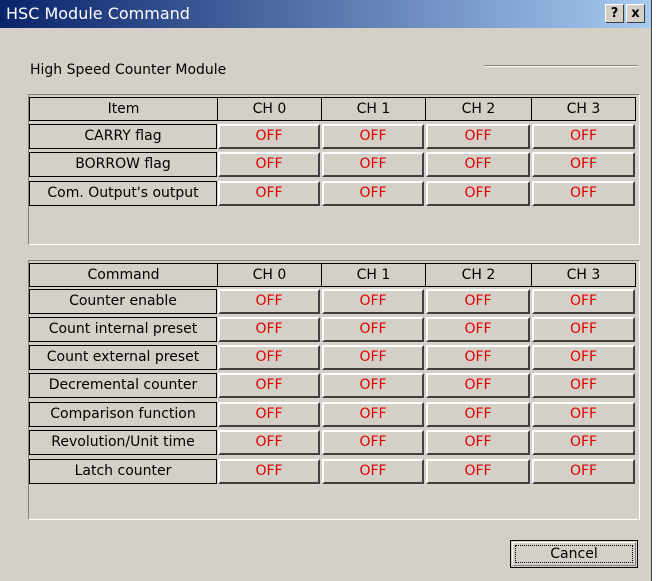 The height and width of the screenshot is (581, 658). Describe the element at coordinates (373, 164) in the screenshot. I see `borrow-ch1-value: OFF` at that location.